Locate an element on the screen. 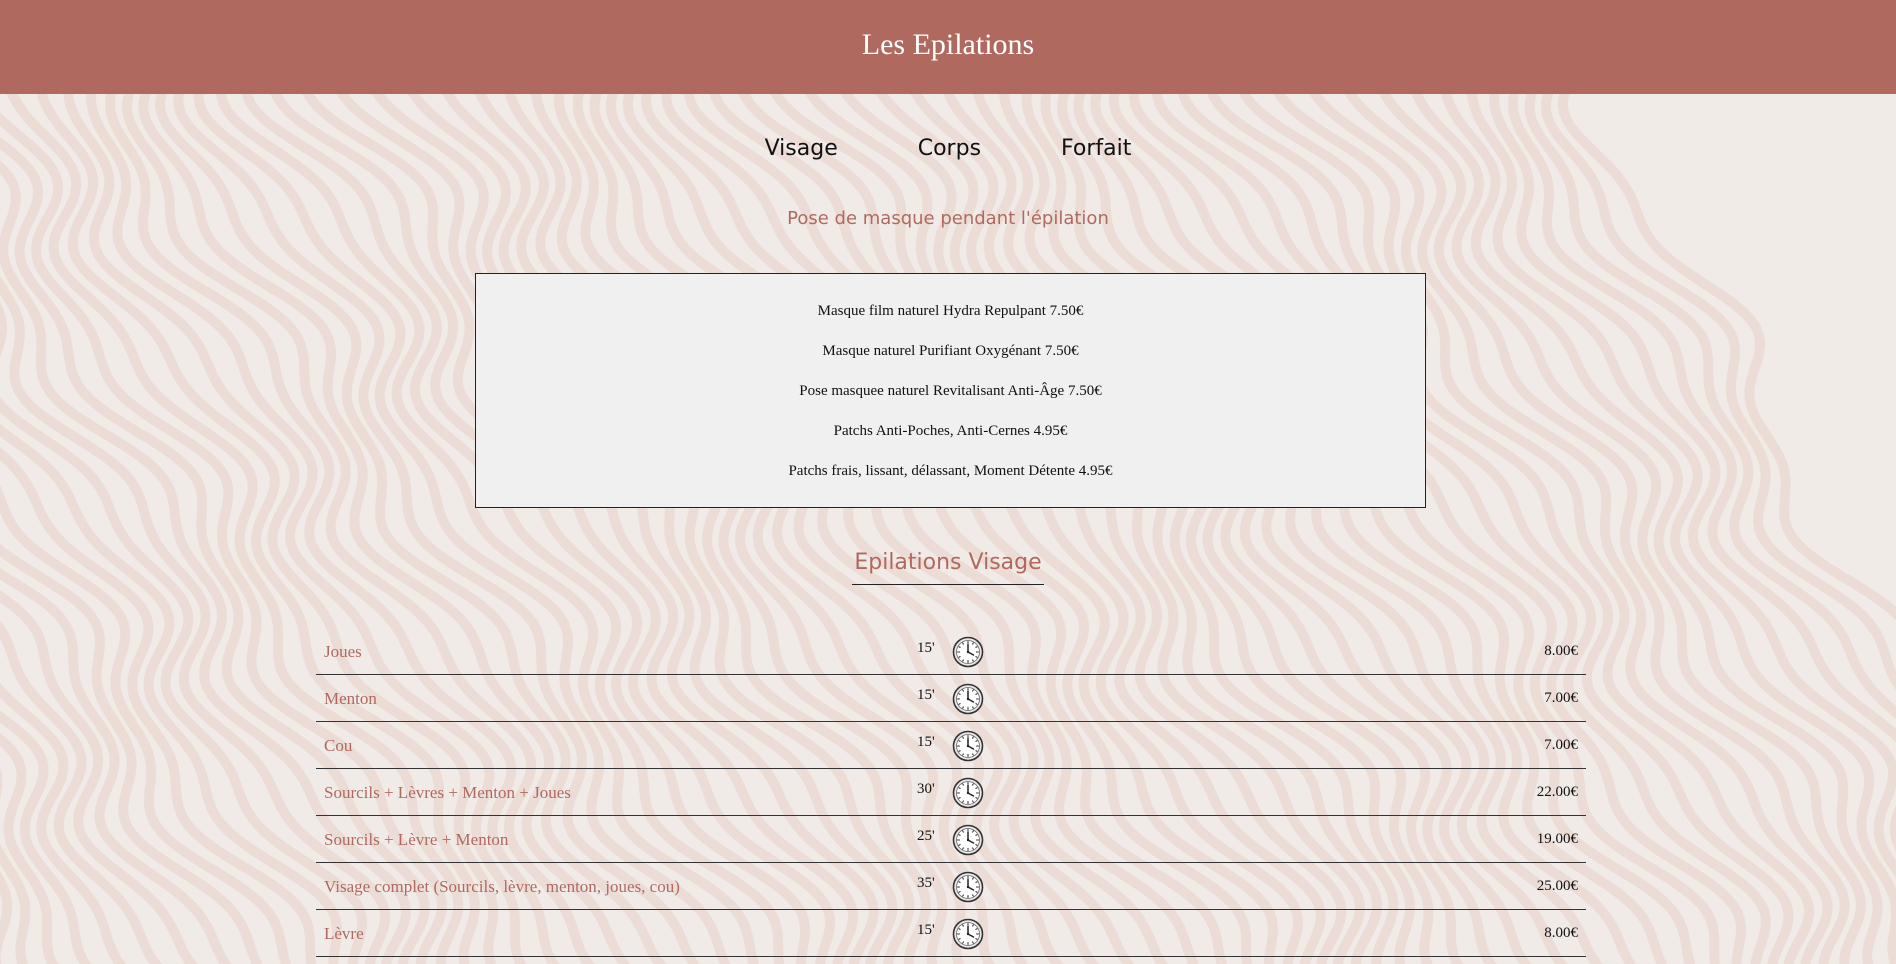 This screenshot has height=964, width=1896. service-name: Sourcils + Lèvre + Menton is located at coordinates (416, 839).